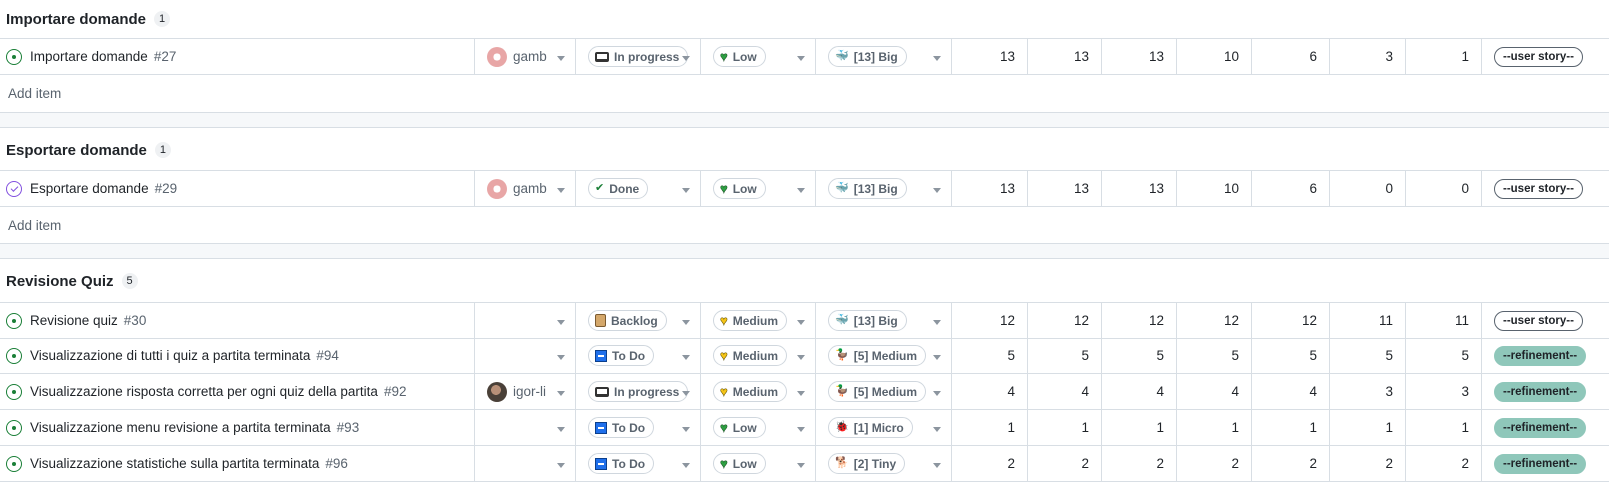  What do you see at coordinates (237, 320) in the screenshot?
I see `title-cell: Revisione quiz #30` at bounding box center [237, 320].